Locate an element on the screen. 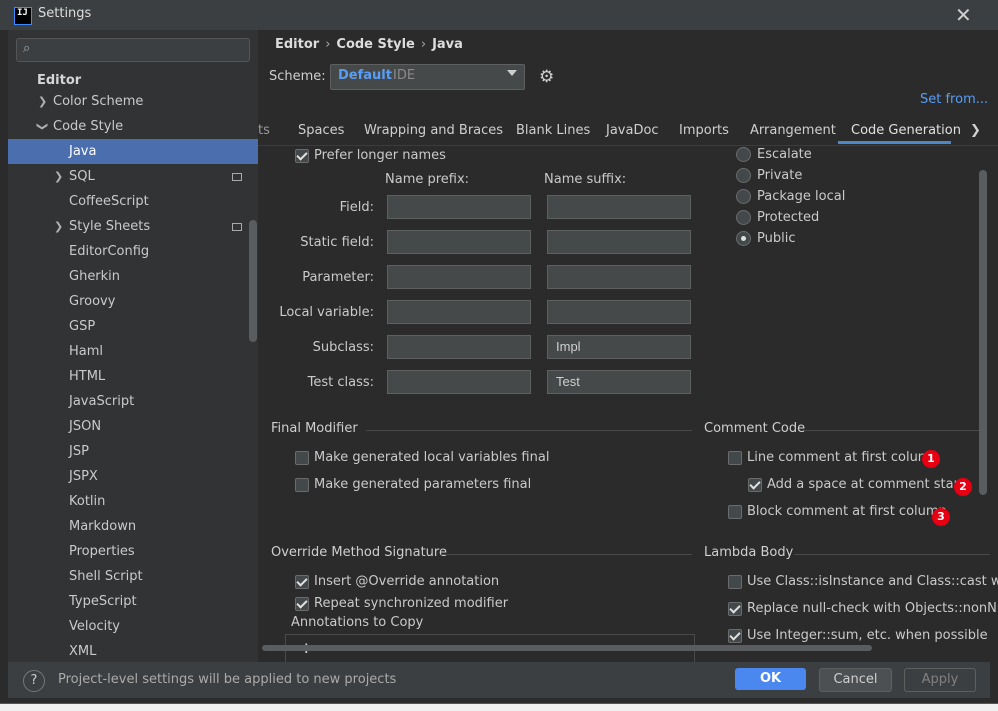 The height and width of the screenshot is (711, 998). subclass-prefix-input is located at coordinates (459, 347).